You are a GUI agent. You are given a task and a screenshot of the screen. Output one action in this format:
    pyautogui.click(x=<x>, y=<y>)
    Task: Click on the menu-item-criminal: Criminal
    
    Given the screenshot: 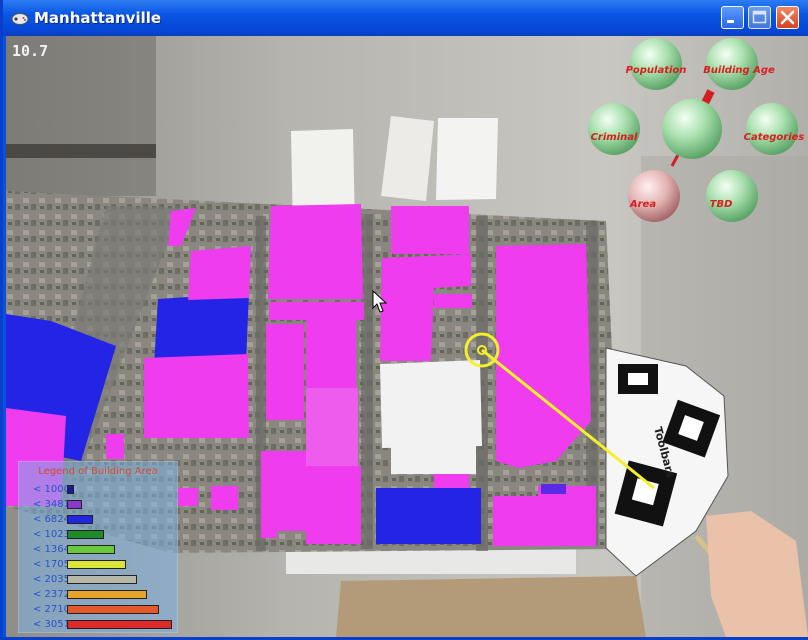 What is the action you would take?
    pyautogui.click(x=614, y=129)
    